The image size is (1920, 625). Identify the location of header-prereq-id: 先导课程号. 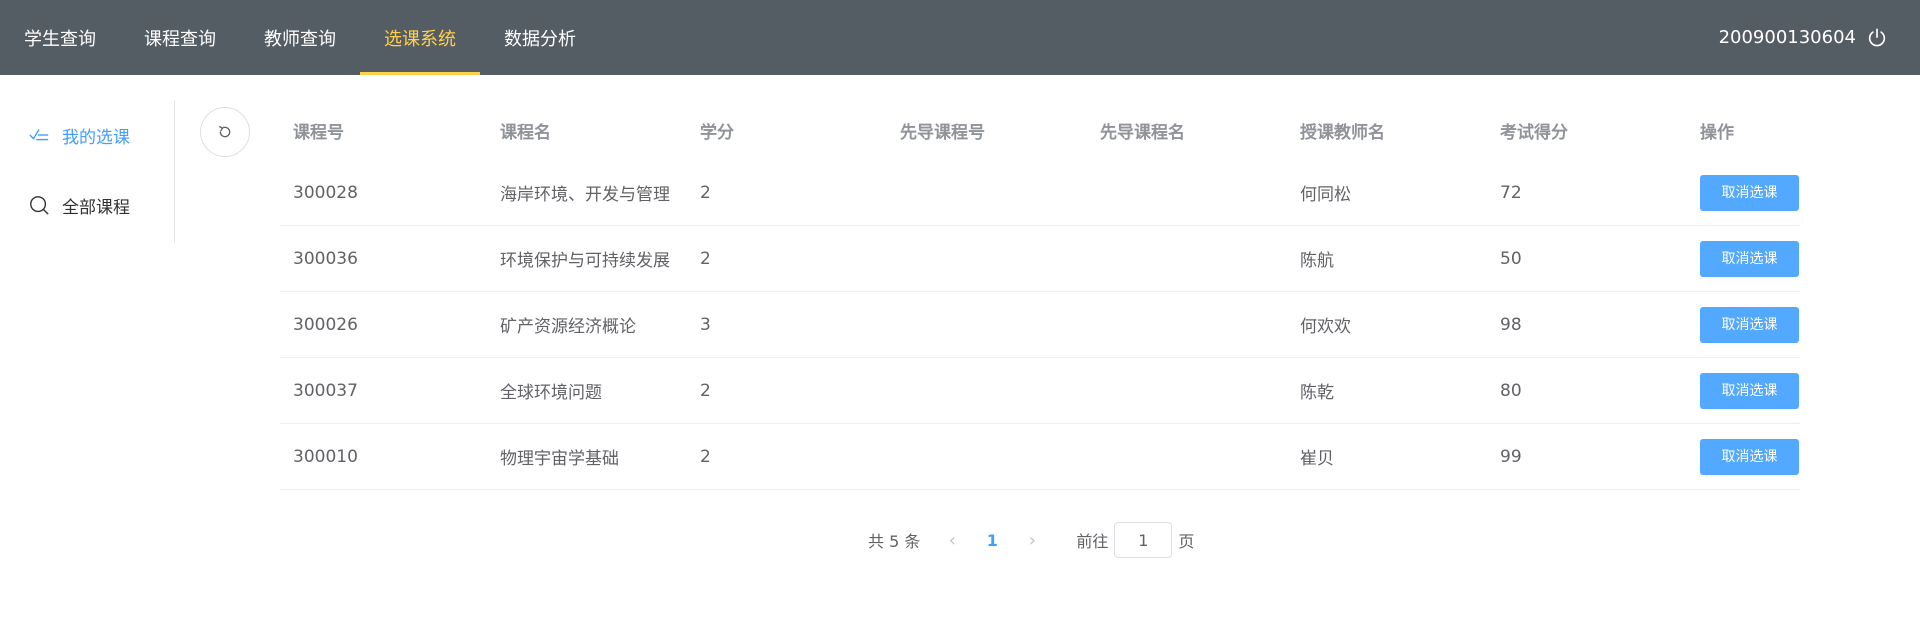
(942, 132).